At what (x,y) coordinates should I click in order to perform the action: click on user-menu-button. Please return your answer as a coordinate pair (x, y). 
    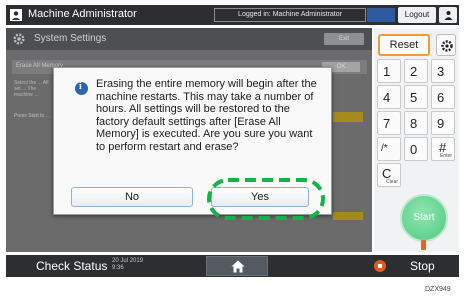
    Looking at the image, I should click on (448, 15).